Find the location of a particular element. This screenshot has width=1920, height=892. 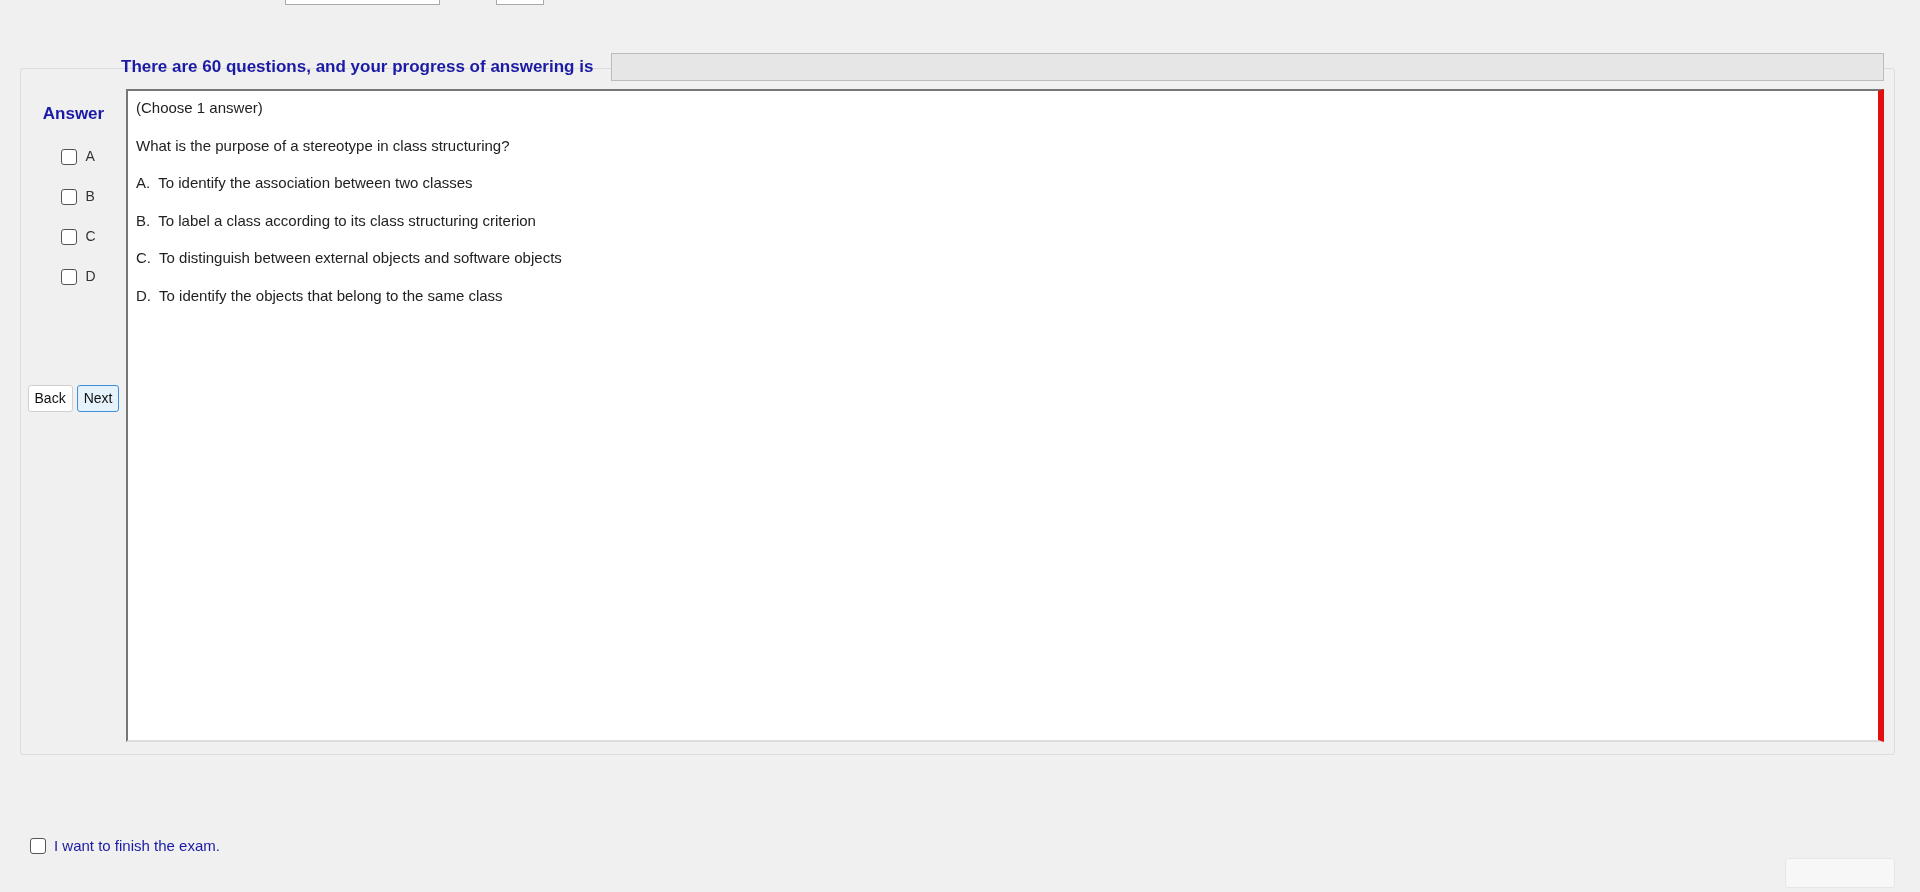

choice-text: C. To distinguish between external objects and software objects is located at coordinates (349, 258).